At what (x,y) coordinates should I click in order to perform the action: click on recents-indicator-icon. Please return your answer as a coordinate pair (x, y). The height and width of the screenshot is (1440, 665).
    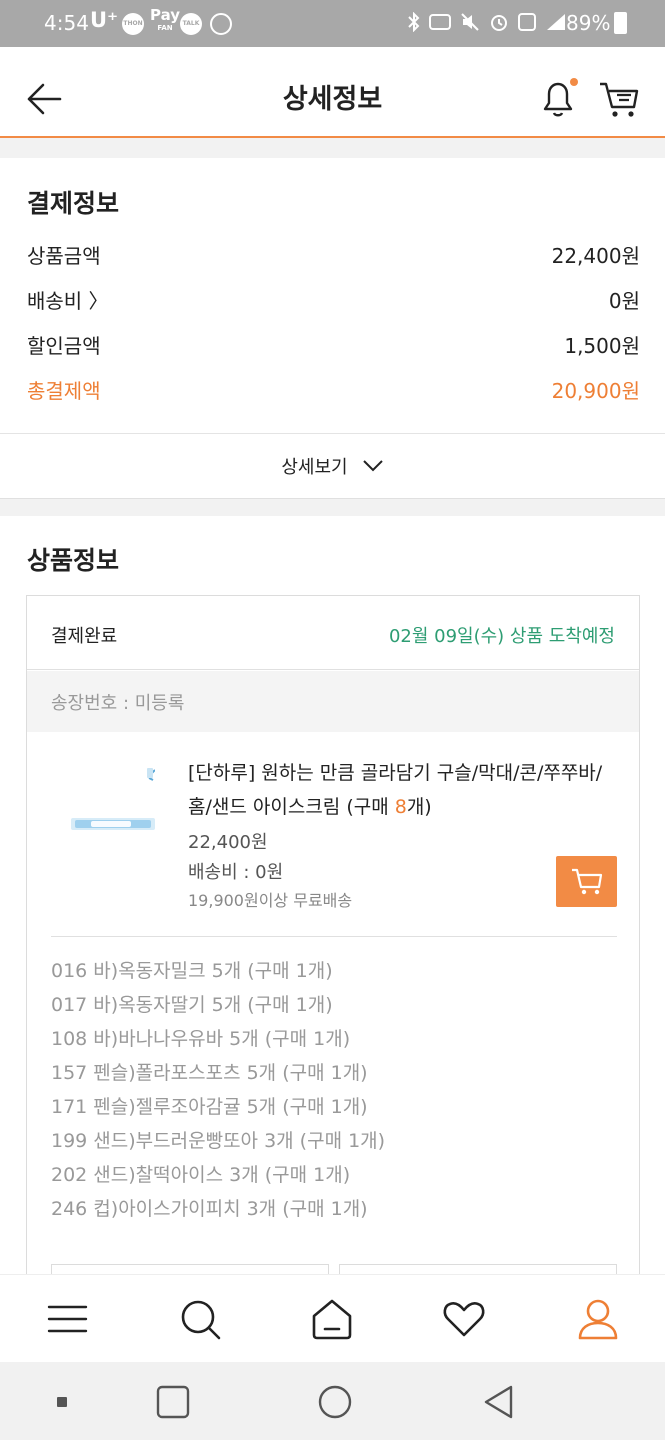
    Looking at the image, I should click on (62, 1402).